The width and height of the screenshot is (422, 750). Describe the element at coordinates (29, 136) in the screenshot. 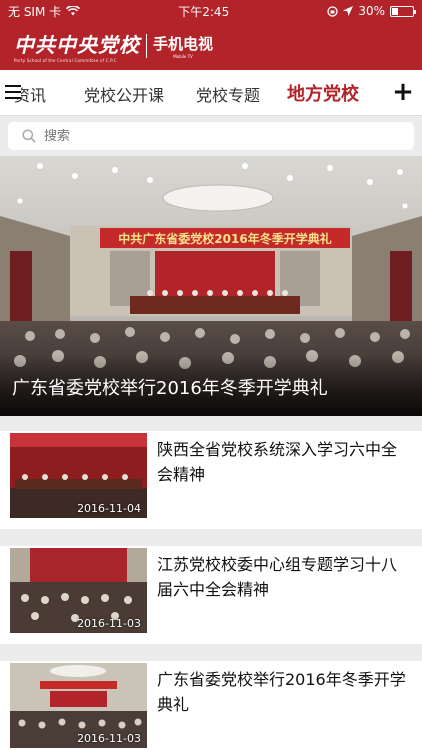

I see `search-icon` at that location.